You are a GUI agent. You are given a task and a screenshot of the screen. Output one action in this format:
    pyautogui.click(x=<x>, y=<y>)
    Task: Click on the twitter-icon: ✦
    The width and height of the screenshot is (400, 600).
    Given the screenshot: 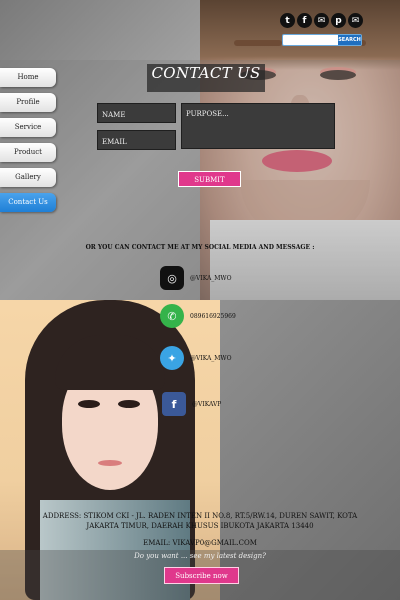 What is the action you would take?
    pyautogui.click(x=172, y=358)
    